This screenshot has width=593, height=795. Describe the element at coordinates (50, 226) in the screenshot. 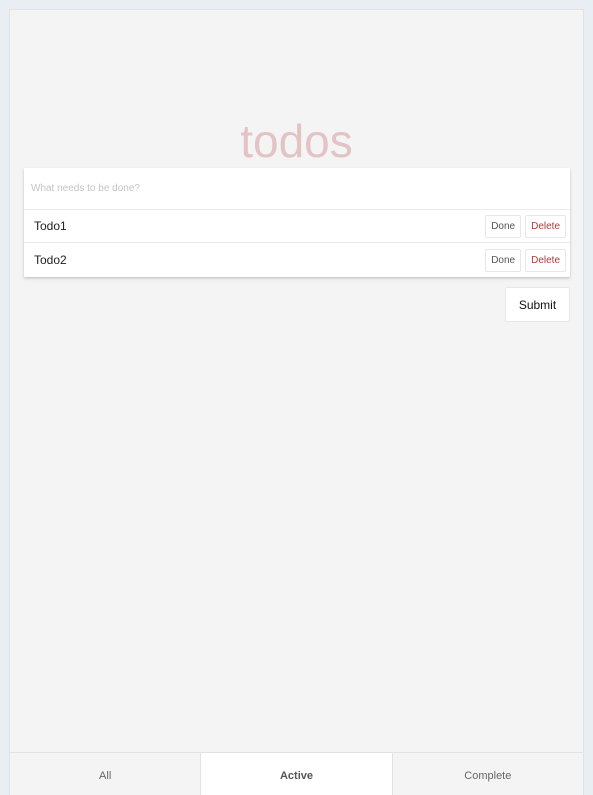

I see `todo-label: Todo1` at that location.